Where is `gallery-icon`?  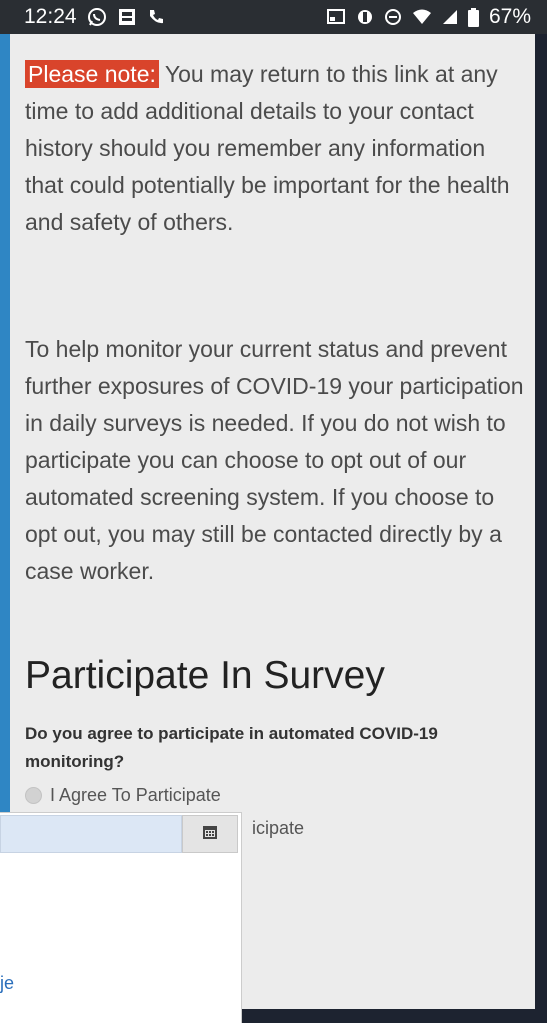
gallery-icon is located at coordinates (127, 17).